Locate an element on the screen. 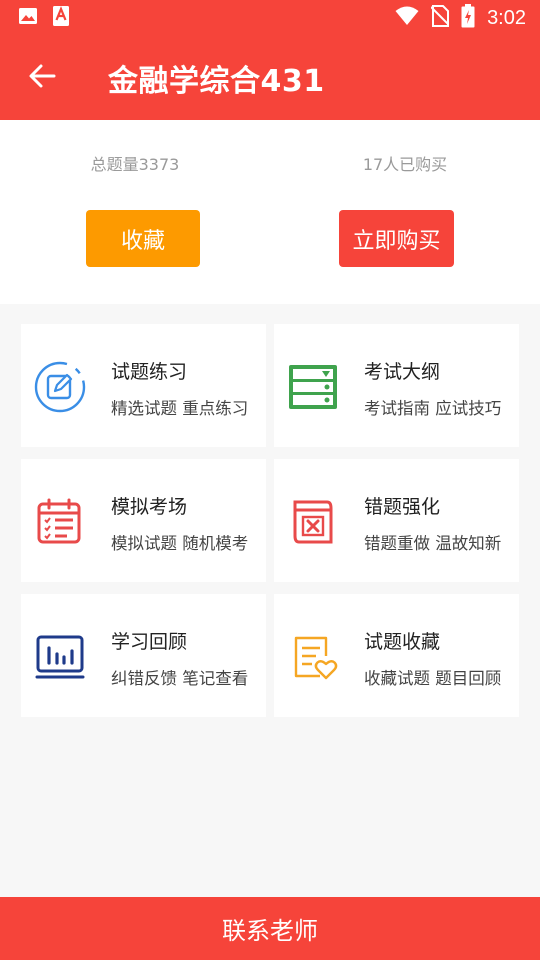  image-notification-icon is located at coordinates (28, 18).